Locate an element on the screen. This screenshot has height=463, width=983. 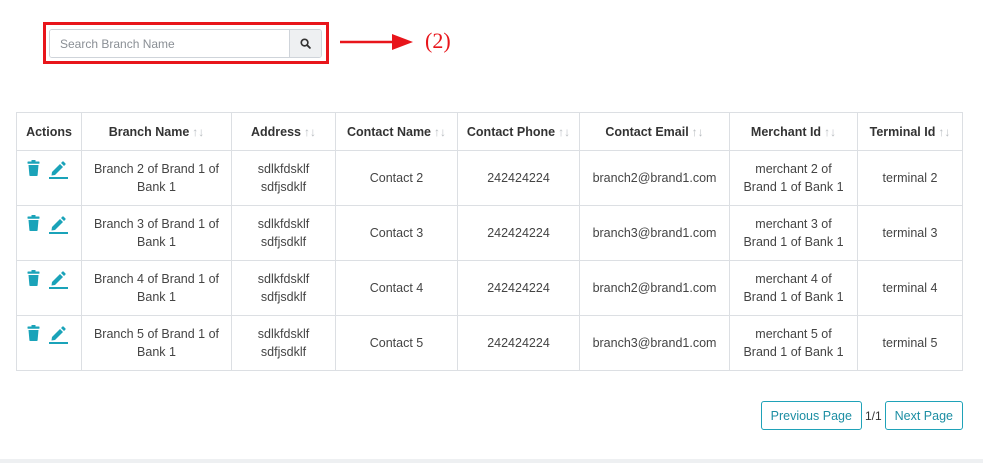
search-input is located at coordinates (169, 43).